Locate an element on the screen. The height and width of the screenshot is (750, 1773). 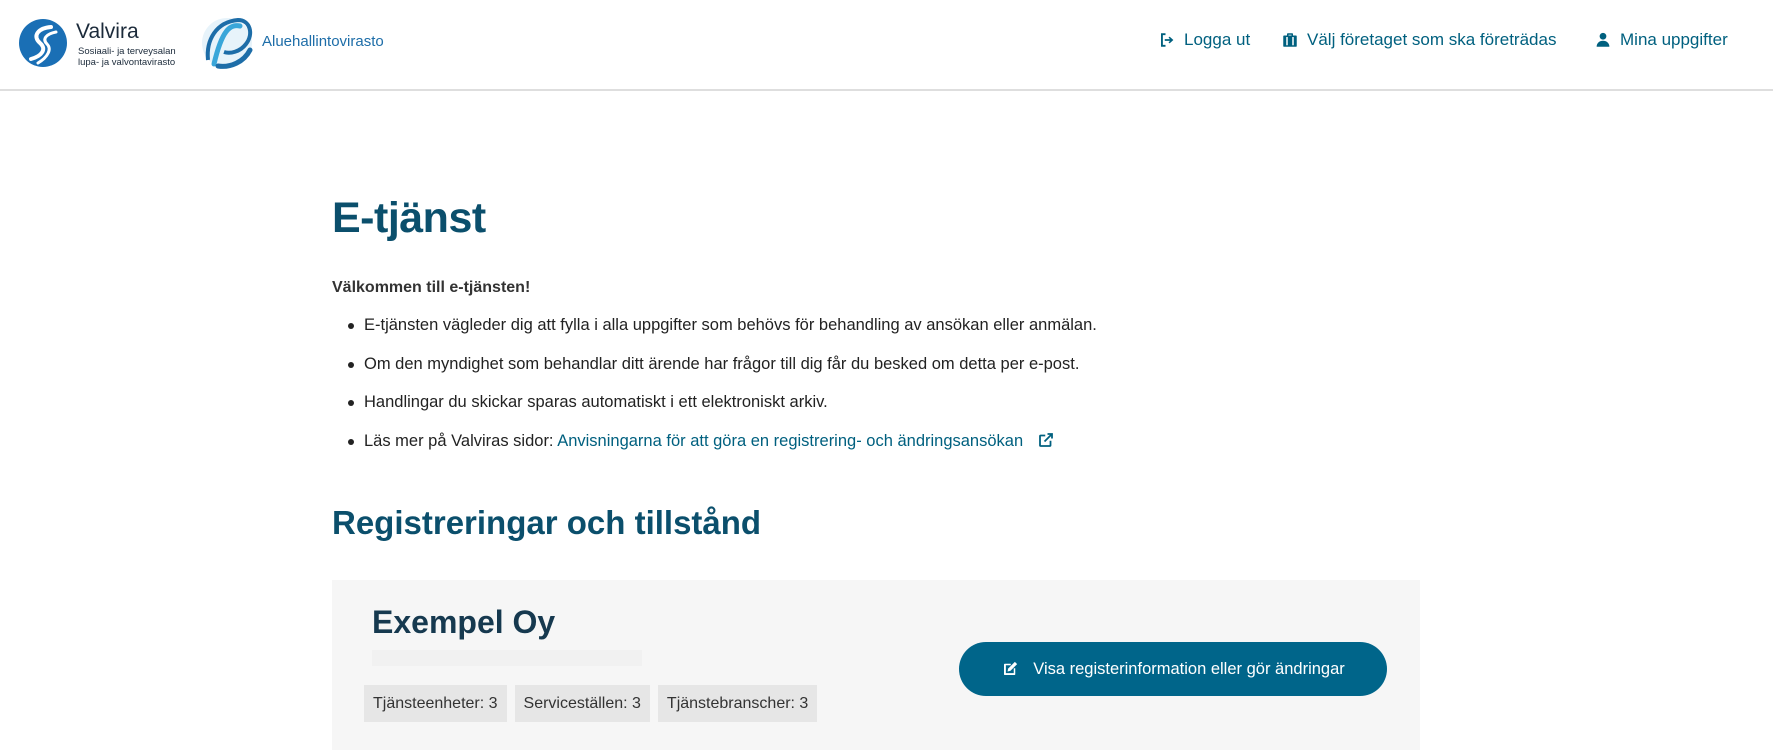
read-more-prefix: Läs mer på Valviras sidor: is located at coordinates (461, 440).